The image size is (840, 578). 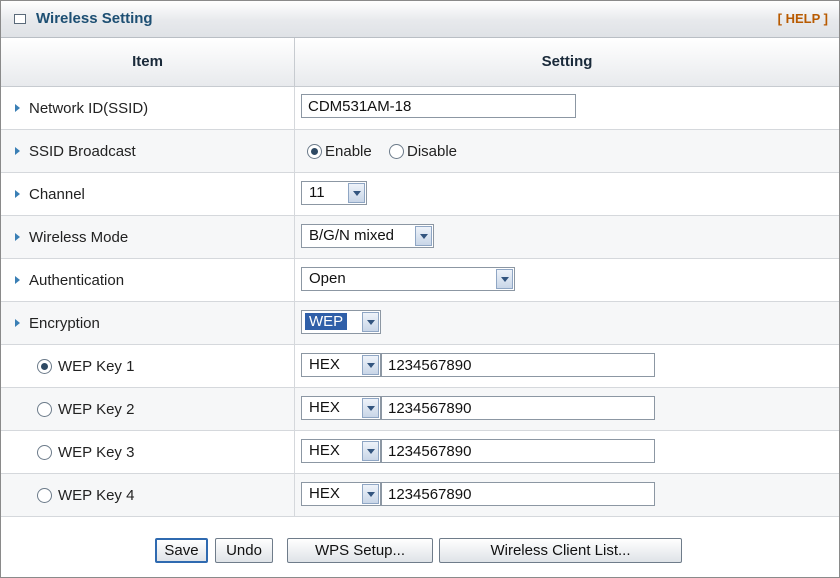 I want to click on table-row-authentication: Authentication Open, so click(x=420, y=280).